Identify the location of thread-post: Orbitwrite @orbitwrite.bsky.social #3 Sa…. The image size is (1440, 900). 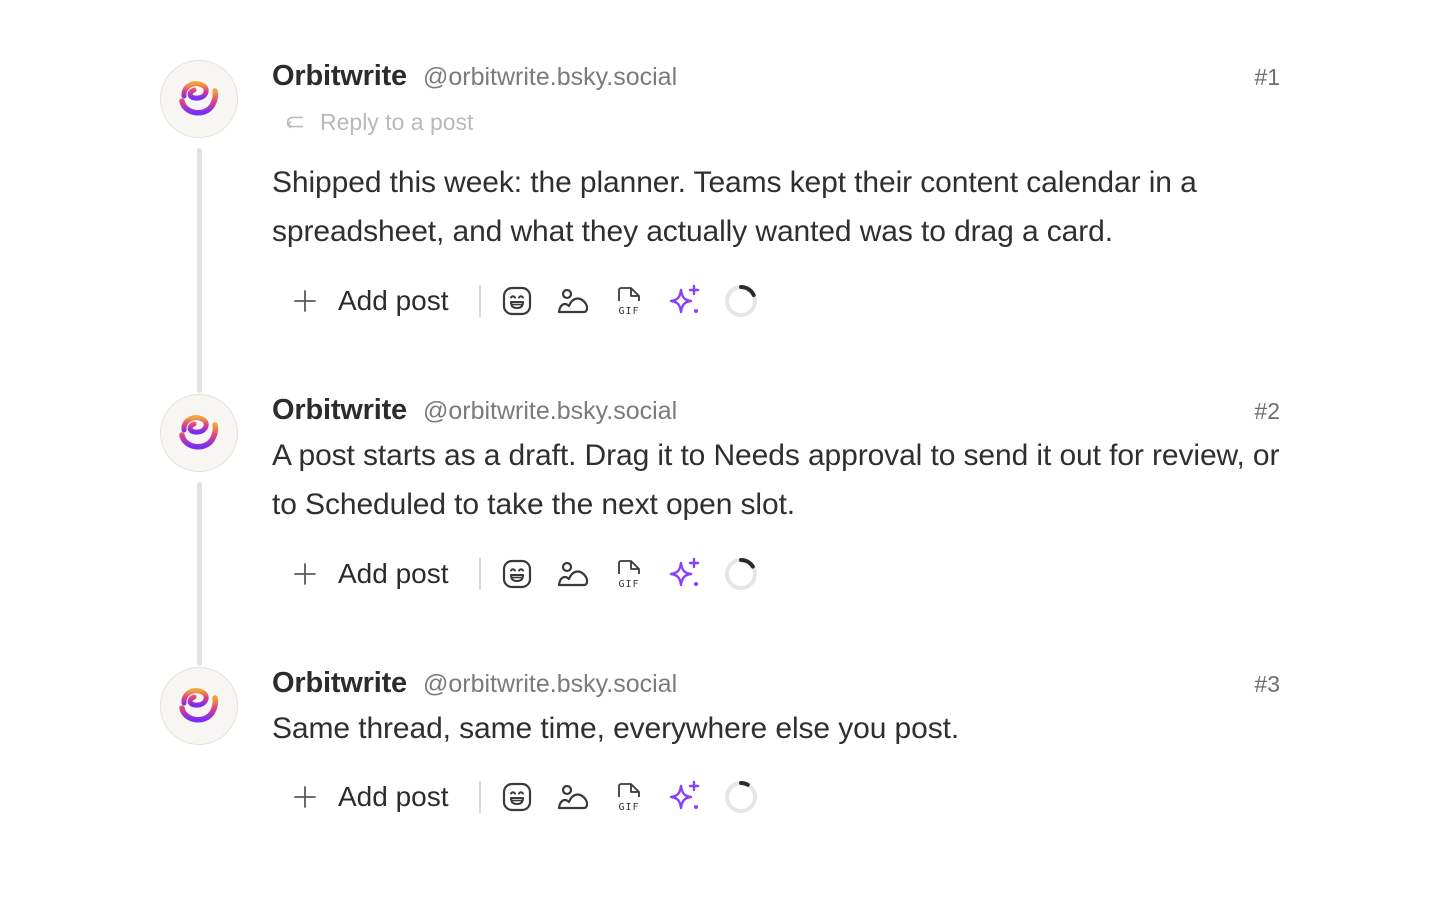
(720, 752).